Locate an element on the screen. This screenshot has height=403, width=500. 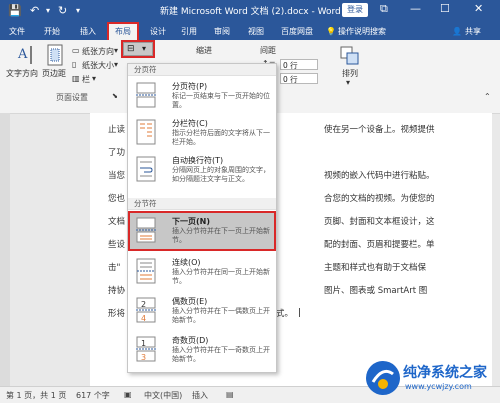
odd-page-icon: 1 3 is located at coordinates (146, 349).